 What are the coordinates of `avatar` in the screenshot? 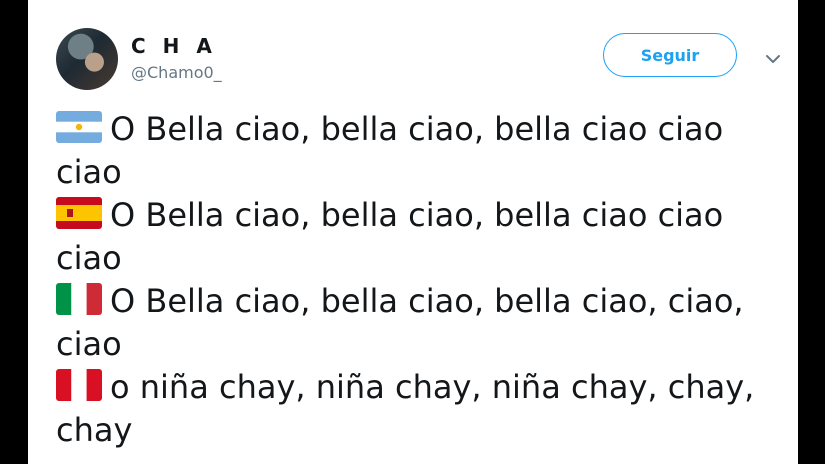 It's located at (87, 59).